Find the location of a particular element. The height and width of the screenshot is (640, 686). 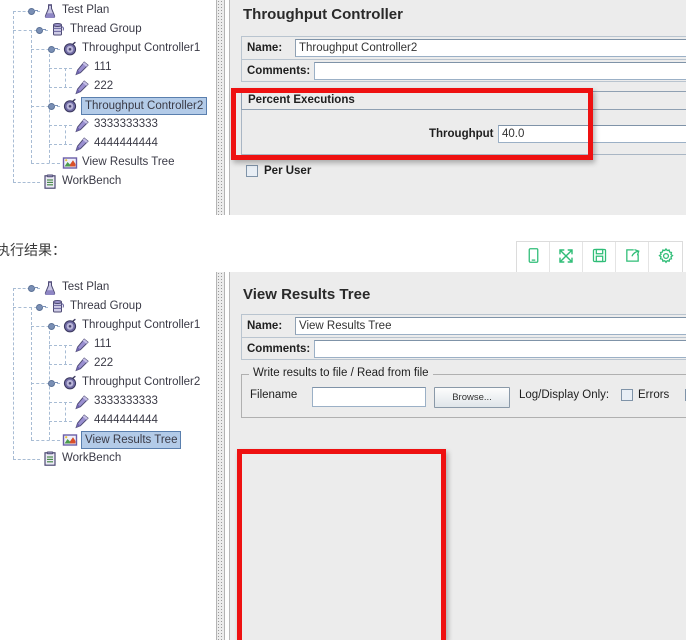

vrt-comments-label: Comments: is located at coordinates (279, 349).